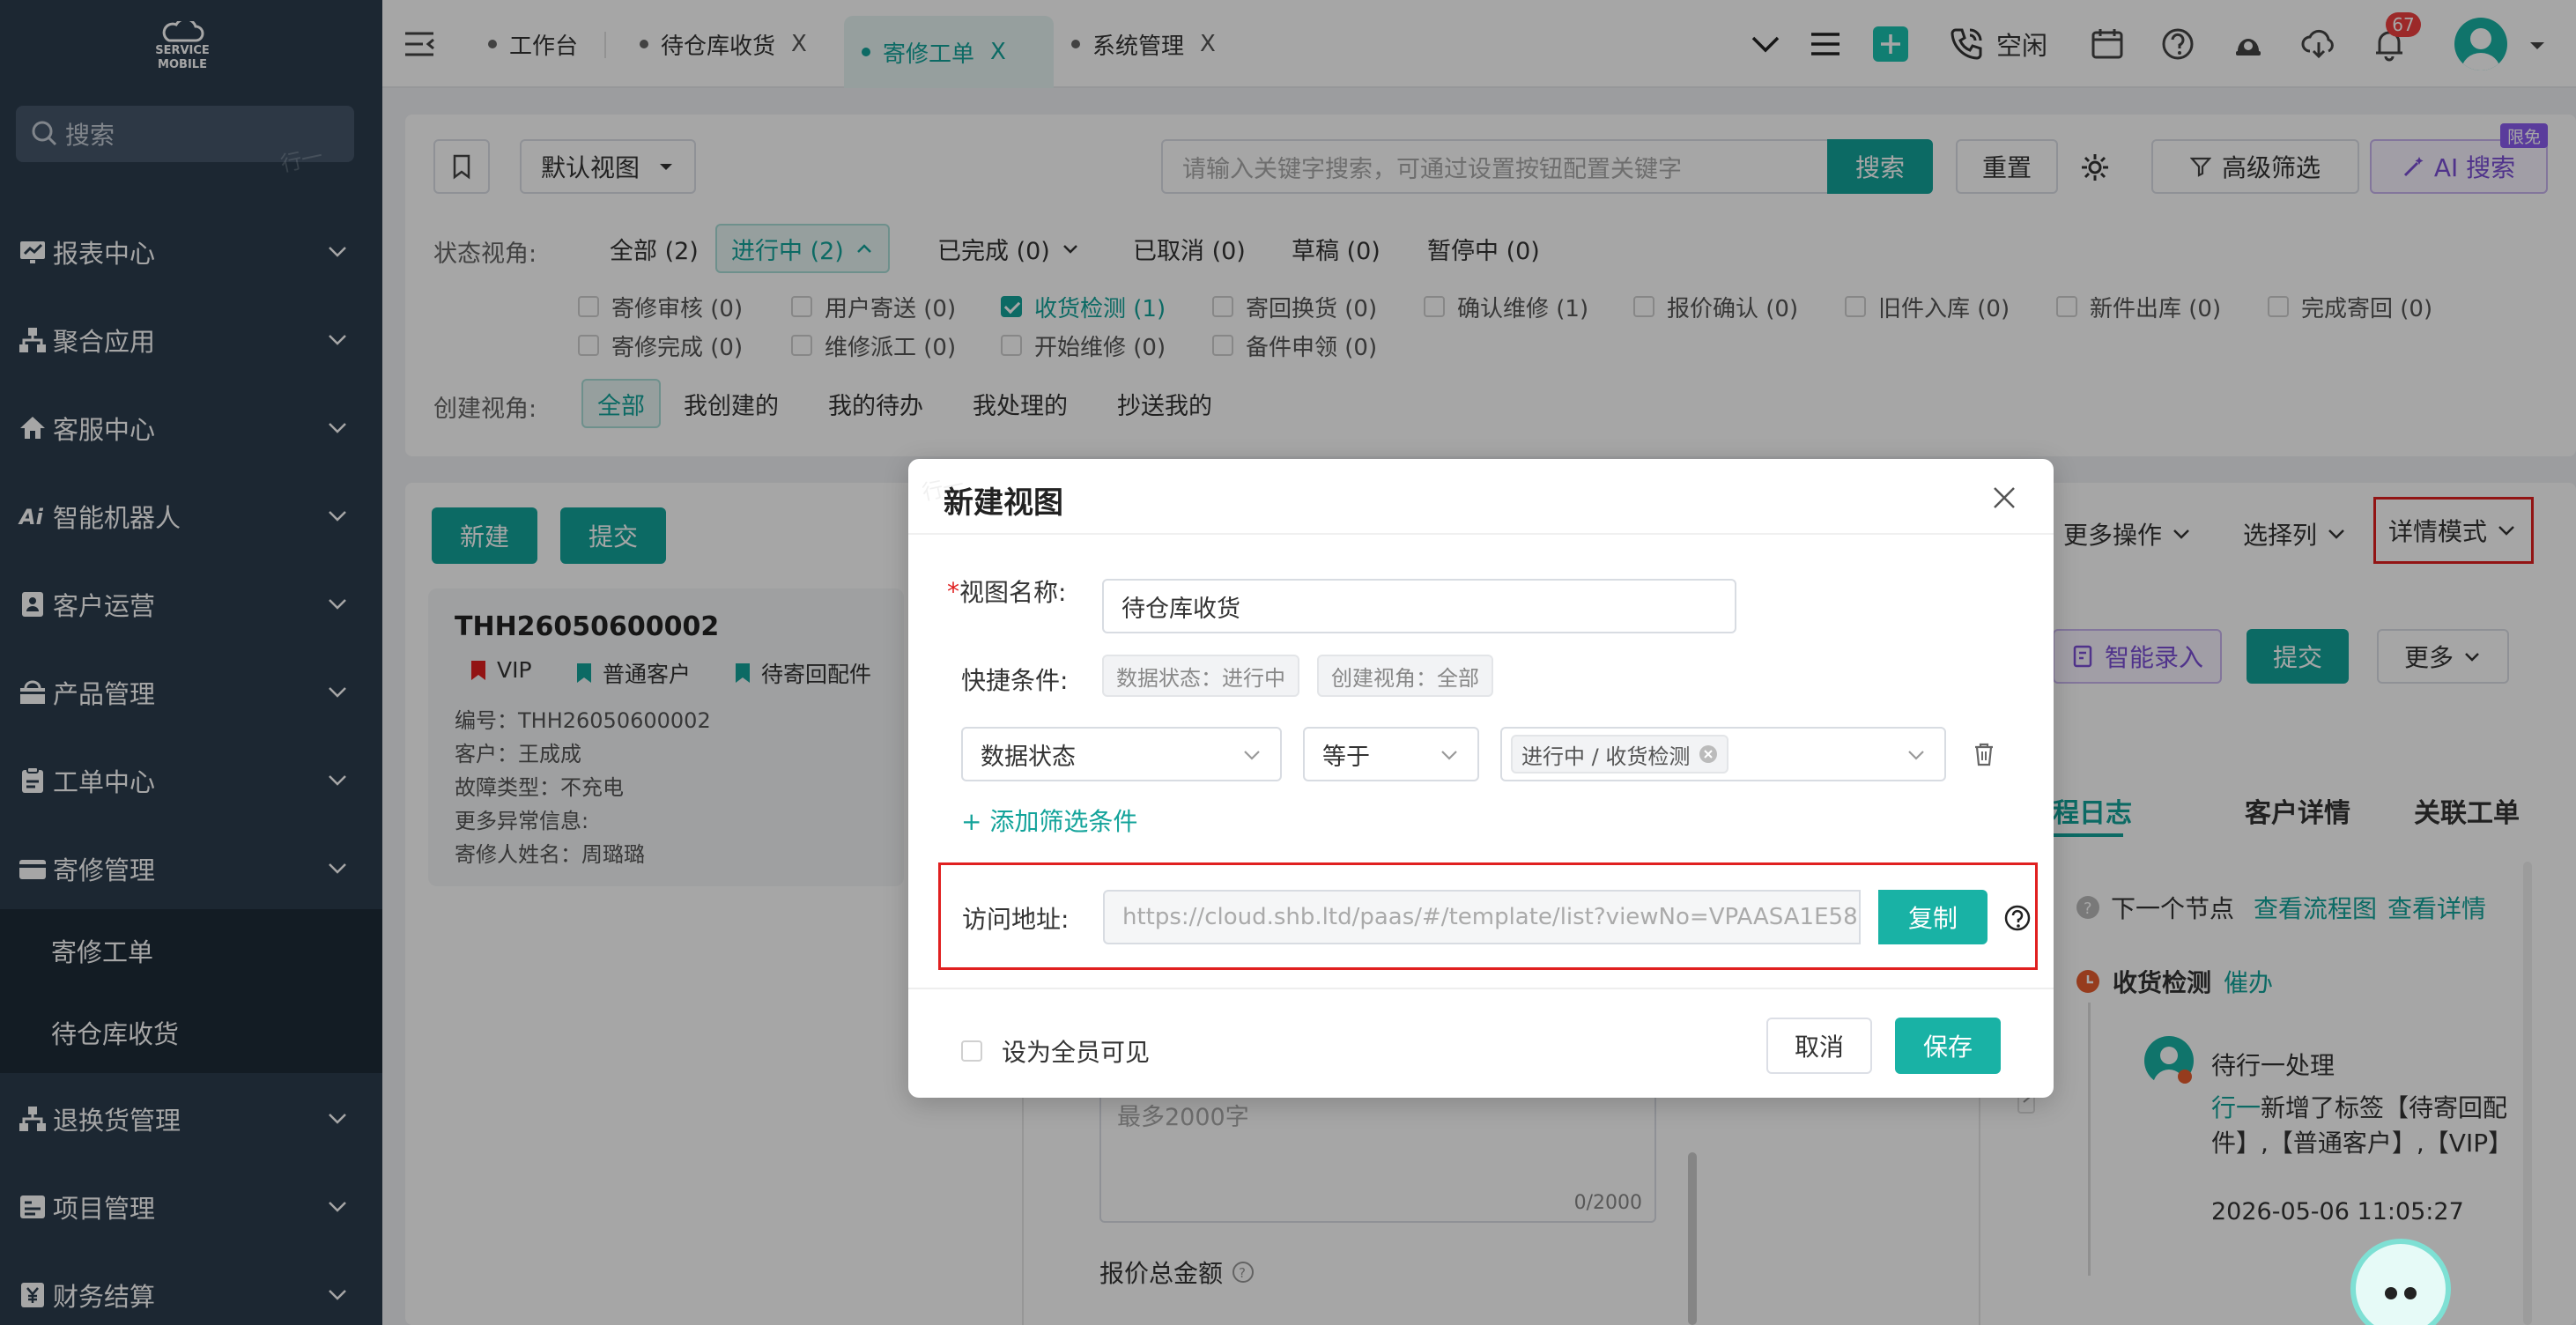  I want to click on checkbox, so click(972, 1051).